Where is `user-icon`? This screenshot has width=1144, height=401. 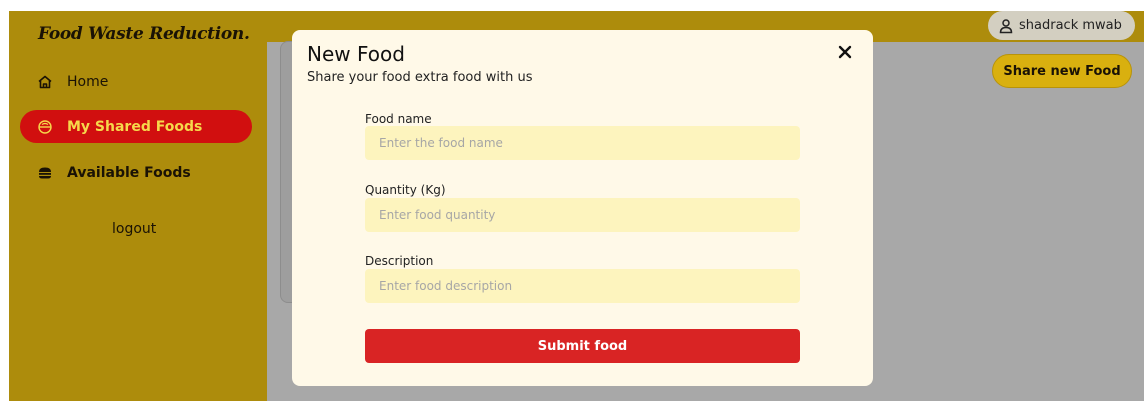
user-icon is located at coordinates (1006, 26).